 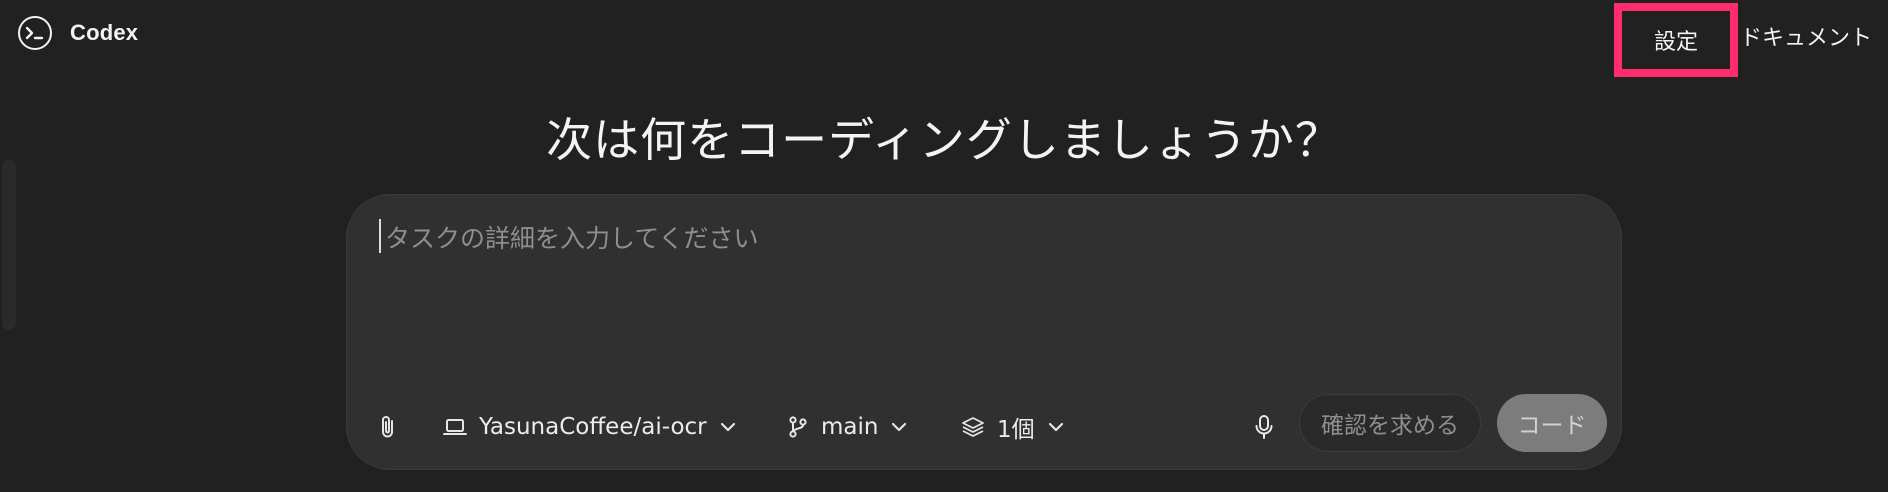 I want to click on voice-input-button, so click(x=1264, y=427).